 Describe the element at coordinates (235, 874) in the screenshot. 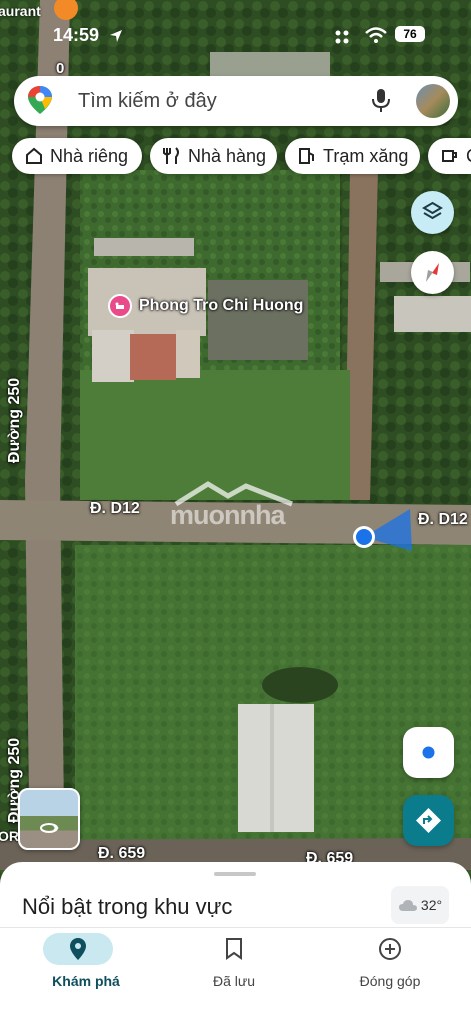

I see `sheet-drag-handle` at that location.